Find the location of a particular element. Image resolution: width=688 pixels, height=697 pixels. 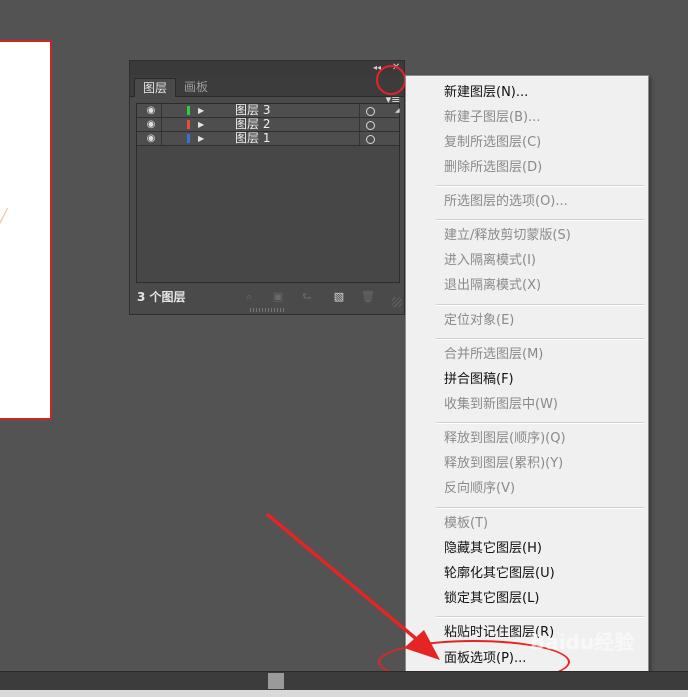

tab-artboards: 画板 is located at coordinates (196, 87).